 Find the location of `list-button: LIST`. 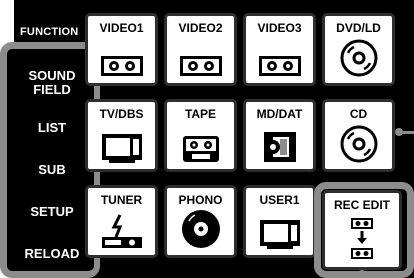

list-button: LIST is located at coordinates (52, 128).